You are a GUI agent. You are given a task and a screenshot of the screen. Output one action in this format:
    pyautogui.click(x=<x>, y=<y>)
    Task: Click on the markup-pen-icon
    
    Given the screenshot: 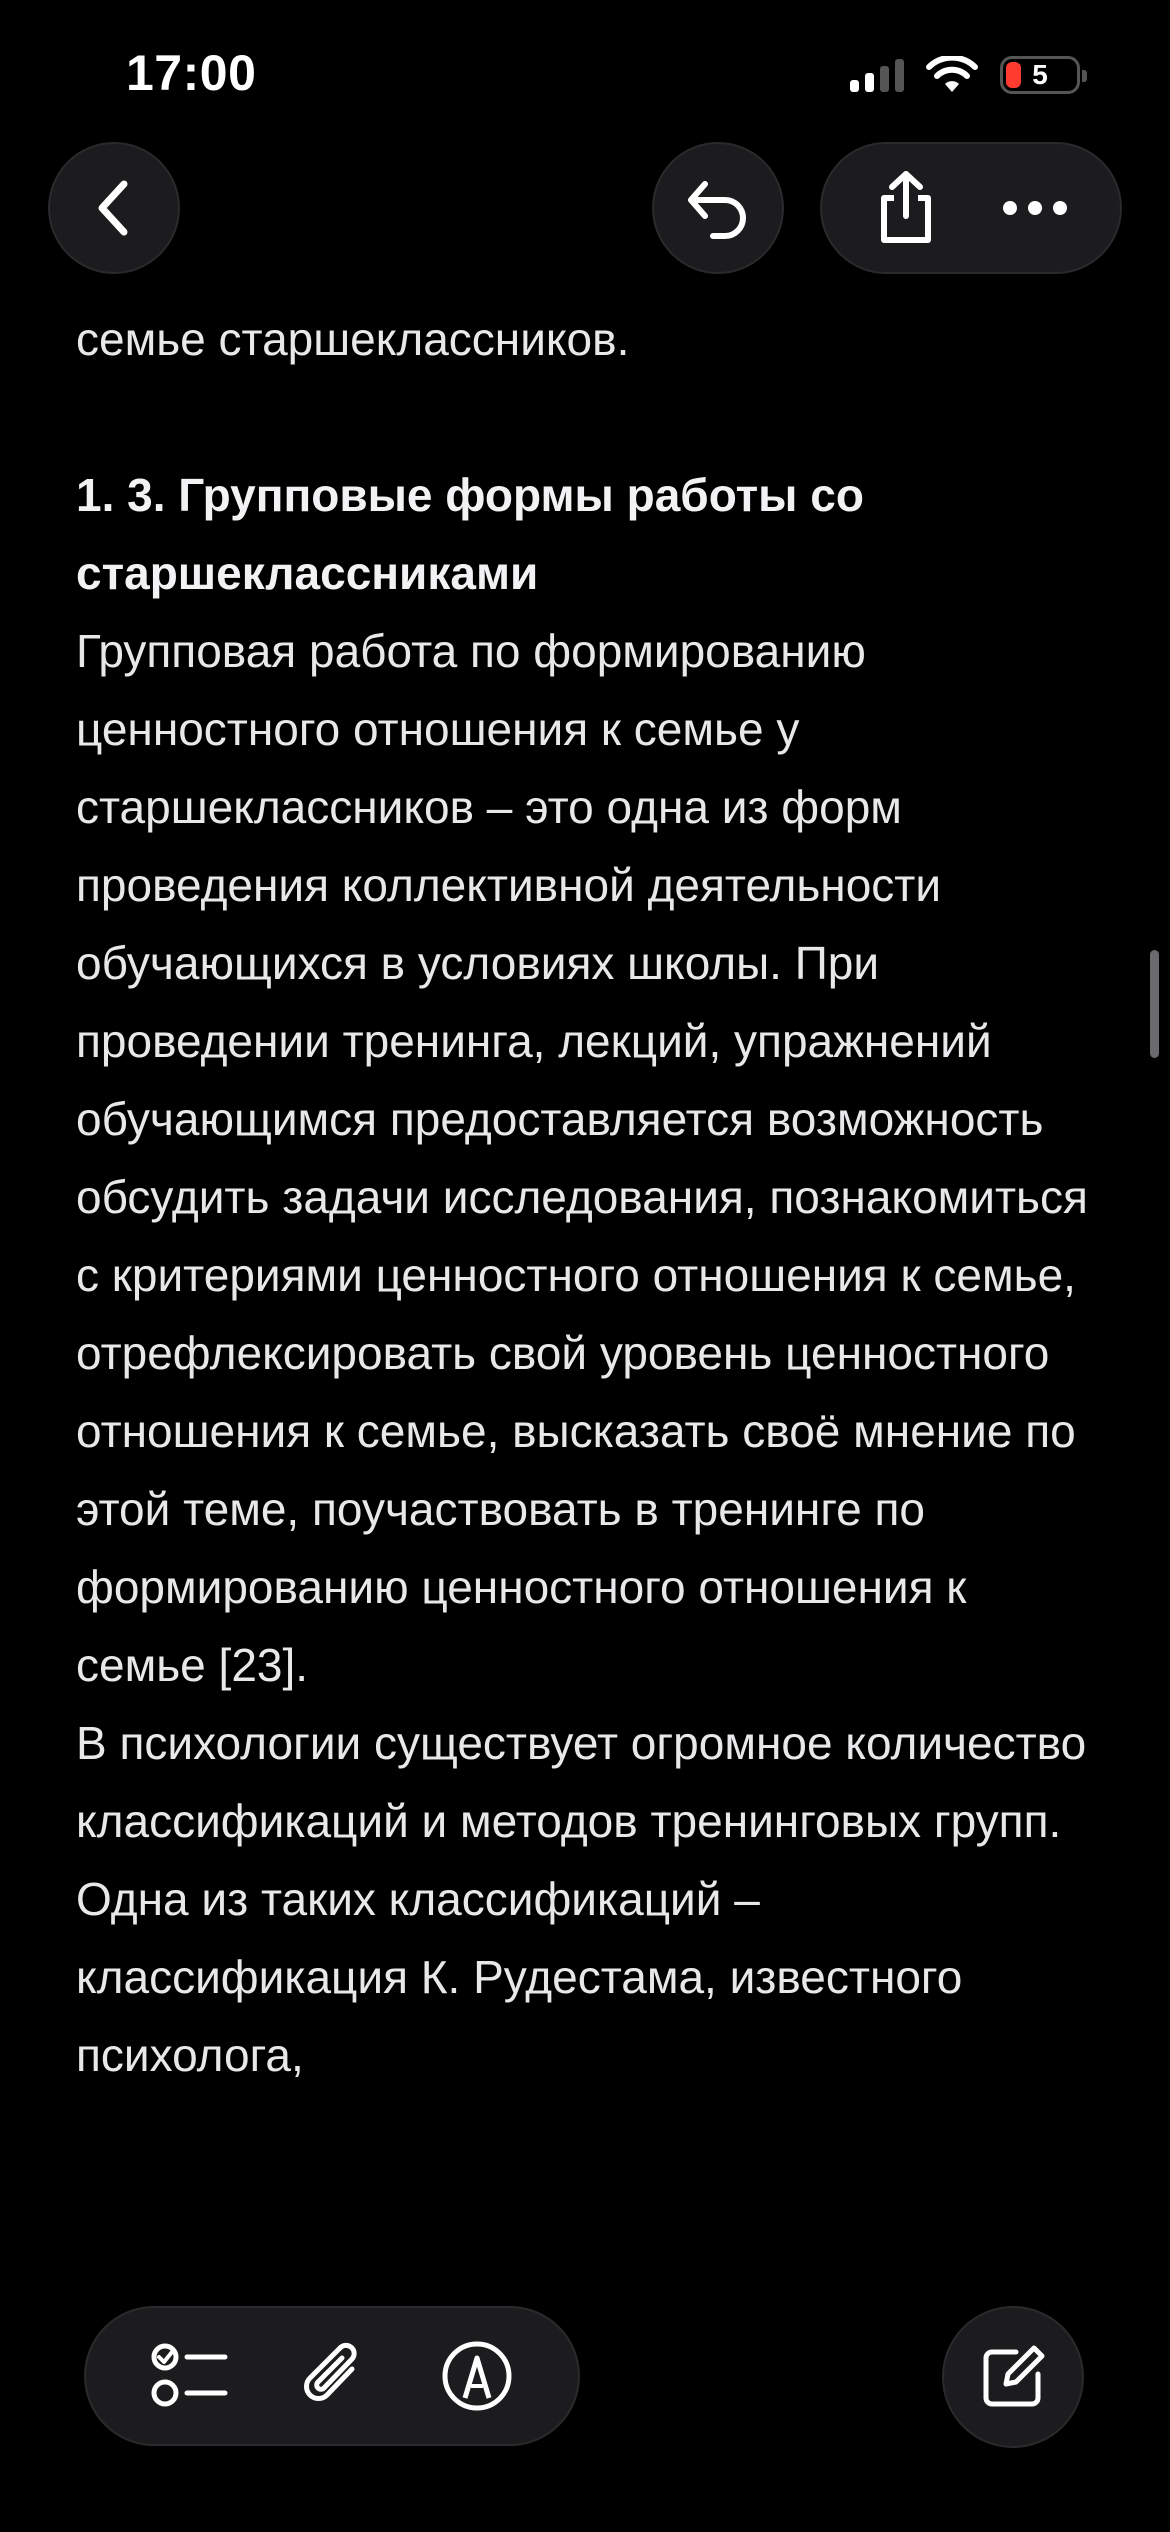 What is the action you would take?
    pyautogui.click(x=477, y=2376)
    